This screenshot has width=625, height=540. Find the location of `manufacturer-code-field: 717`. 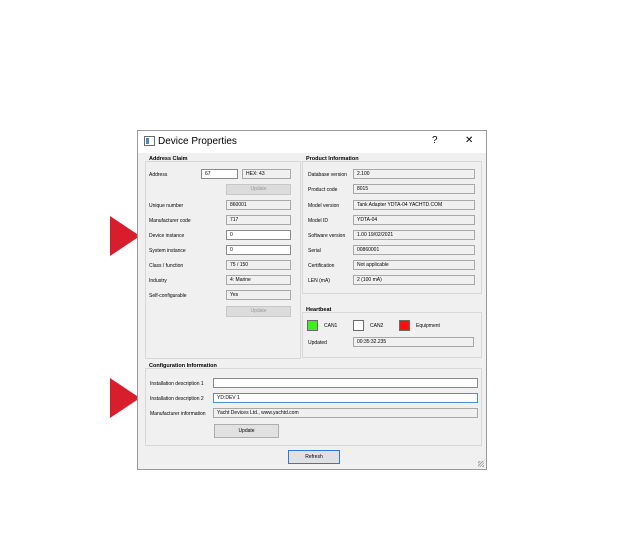

manufacturer-code-field: 717 is located at coordinates (258, 220).